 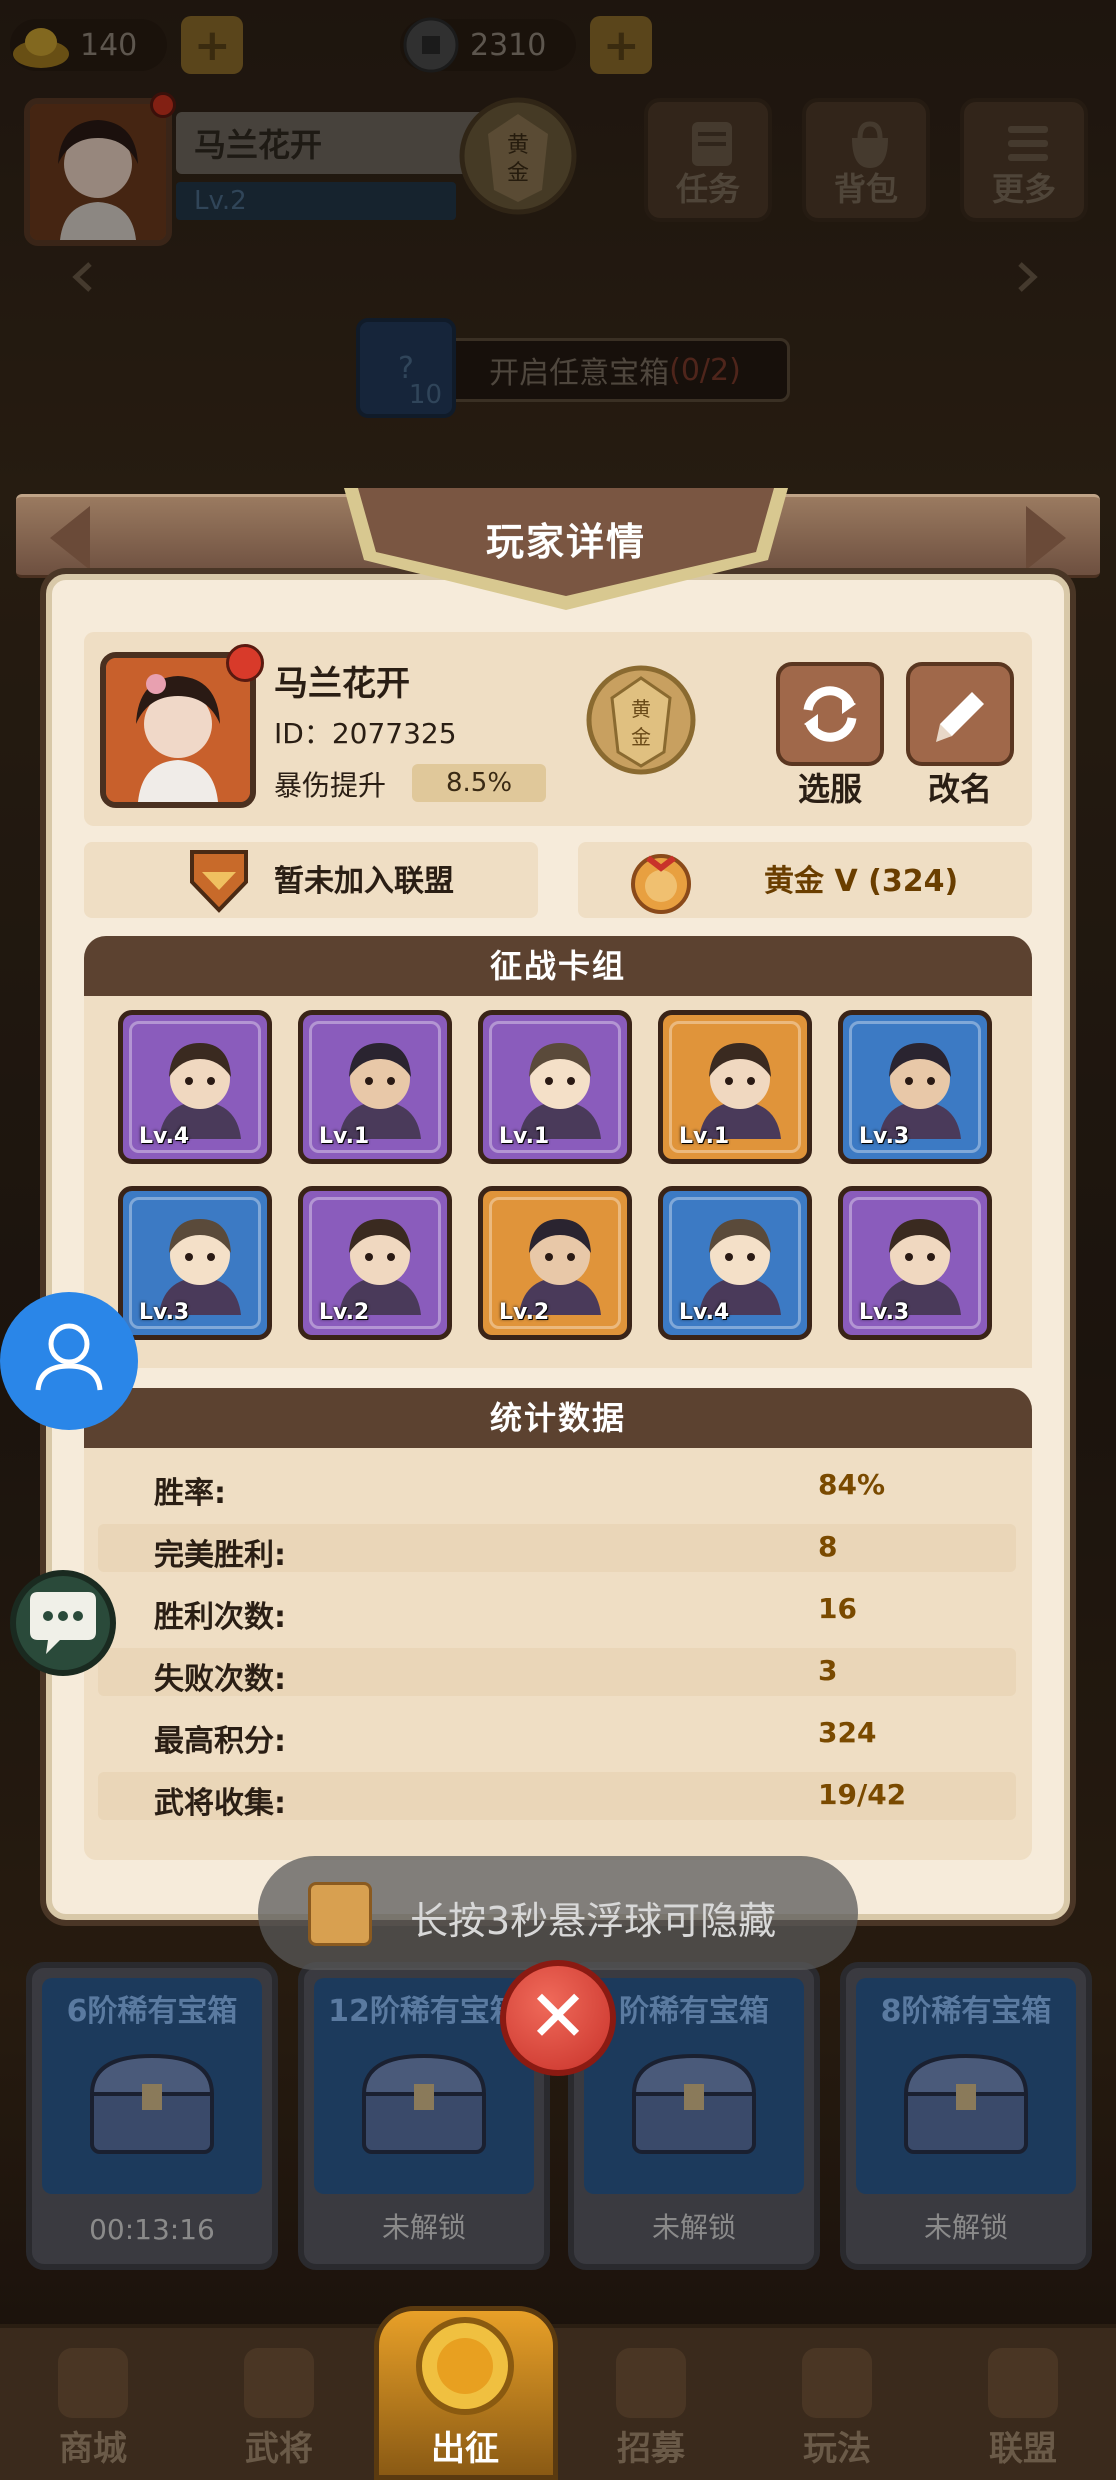 What do you see at coordinates (828, 1670) in the screenshot?
I see `stat-value: 3` at bounding box center [828, 1670].